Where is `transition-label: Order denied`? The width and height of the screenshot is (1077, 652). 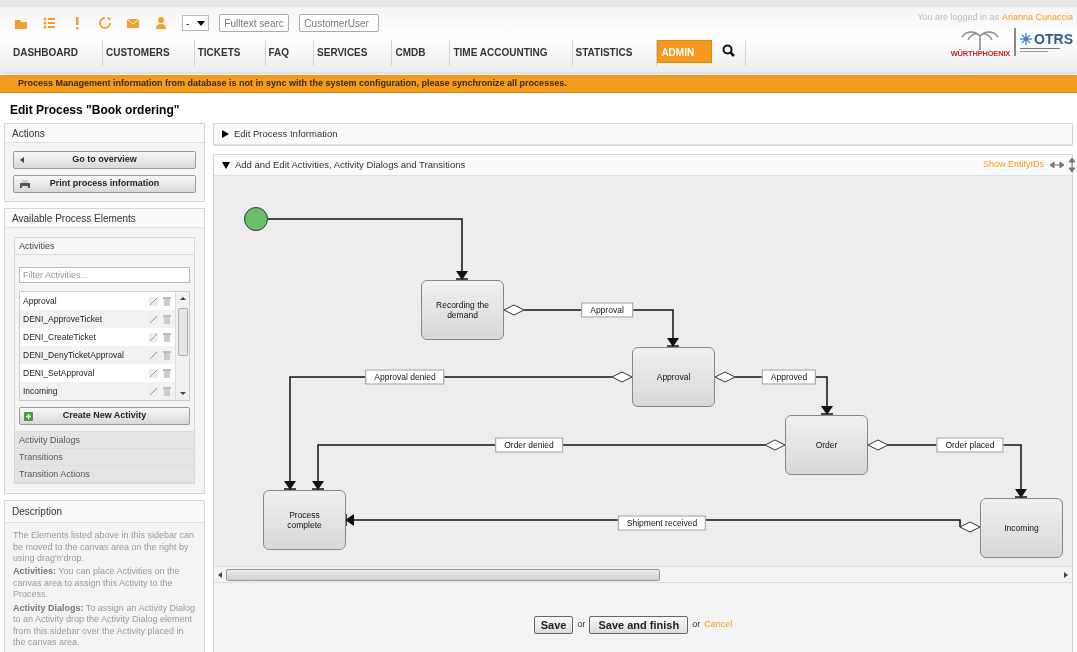 transition-label: Order denied is located at coordinates (529, 445).